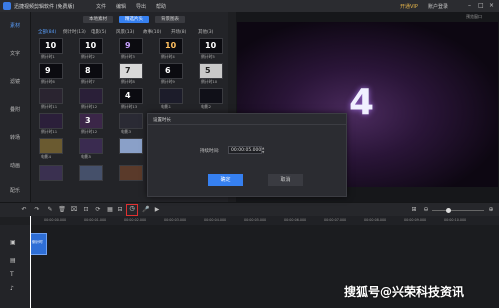 The height and width of the screenshot is (308, 499). What do you see at coordinates (37, 210) in the screenshot?
I see `redo-icon: ↷` at bounding box center [37, 210].